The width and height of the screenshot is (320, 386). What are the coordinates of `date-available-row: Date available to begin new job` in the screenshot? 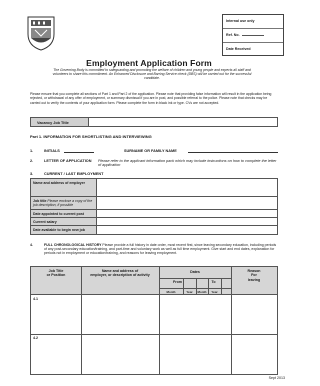 It's located at (154, 230).